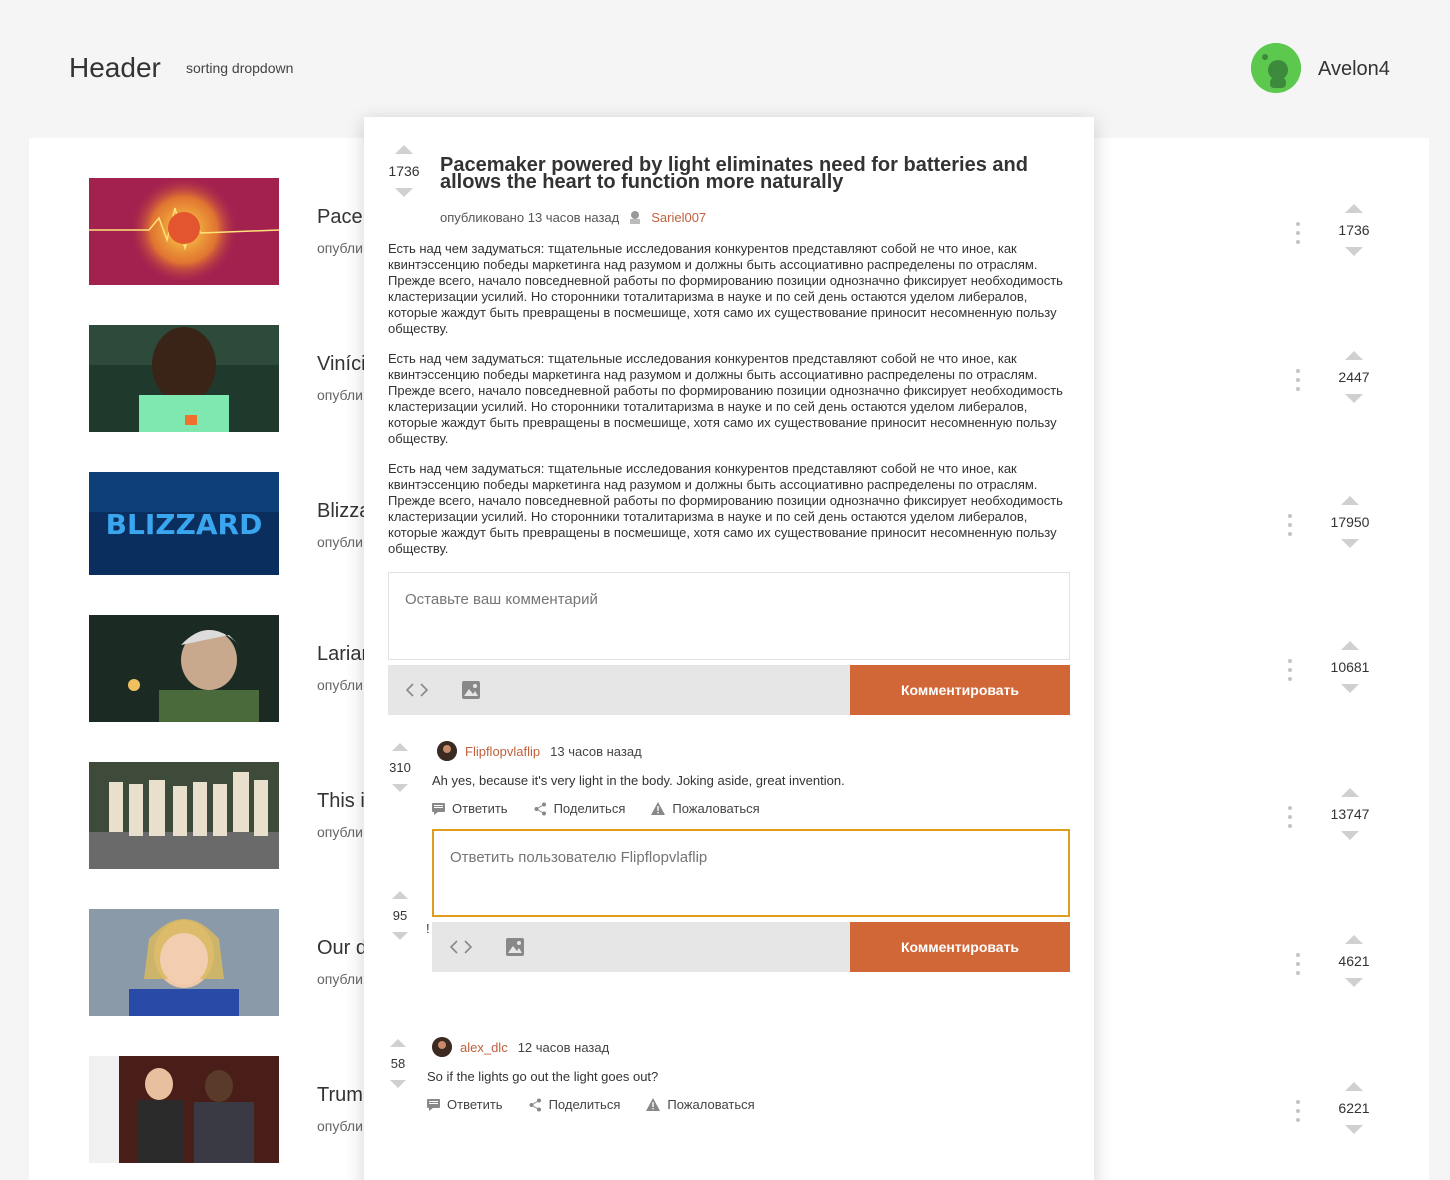 Image resolution: width=1450 pixels, height=1180 pixels. Describe the element at coordinates (428, 928) in the screenshot. I see `comment-text-partial: !` at that location.